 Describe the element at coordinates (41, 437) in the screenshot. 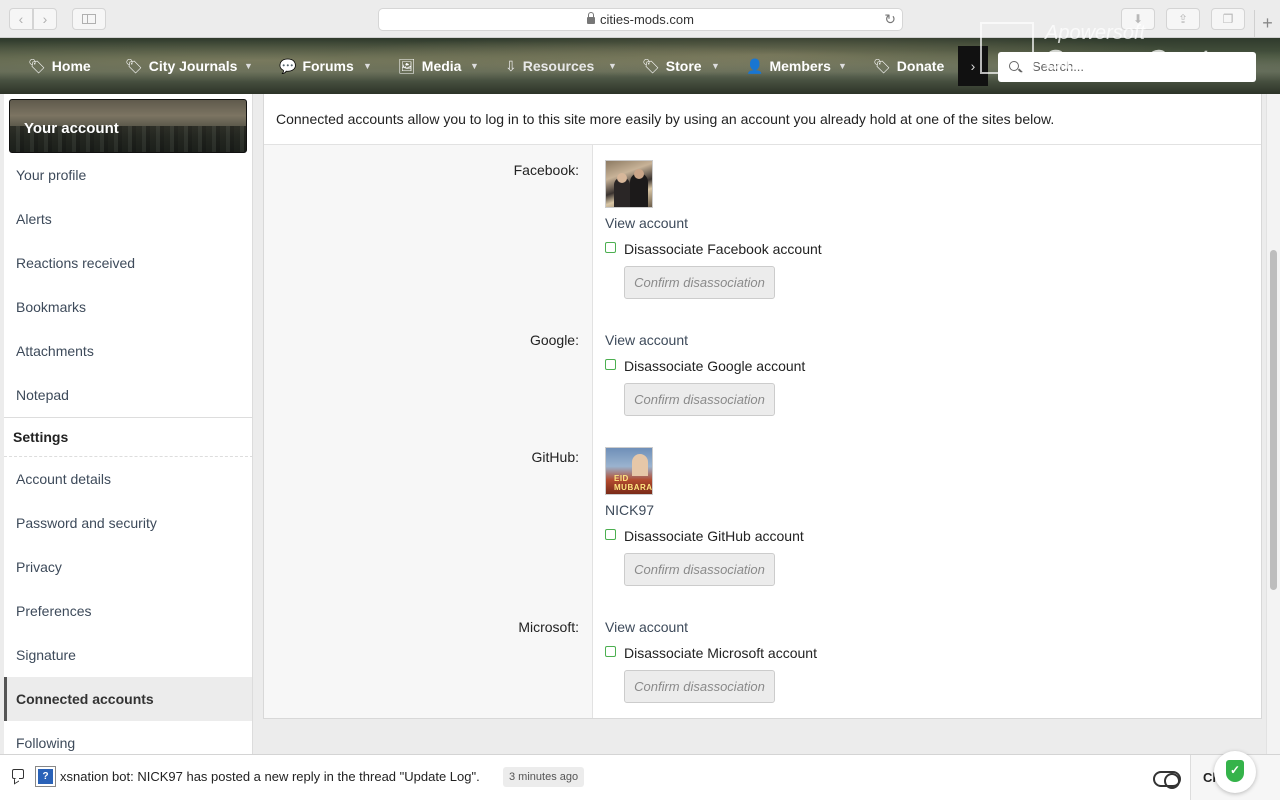

I see `settings-heading: Settings` at that location.